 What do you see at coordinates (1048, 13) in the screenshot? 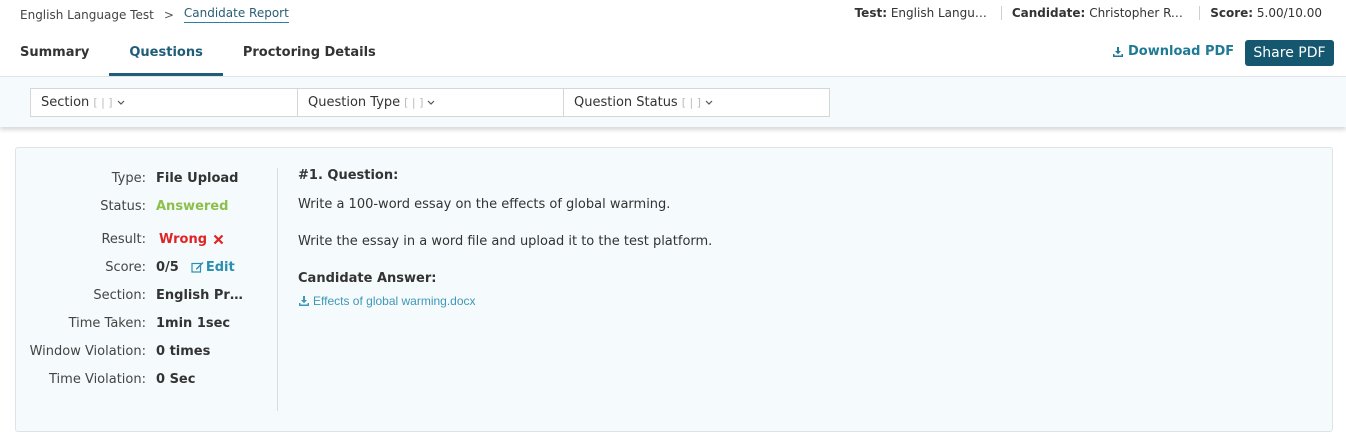
I see `candidate-label: Candidate:` at bounding box center [1048, 13].